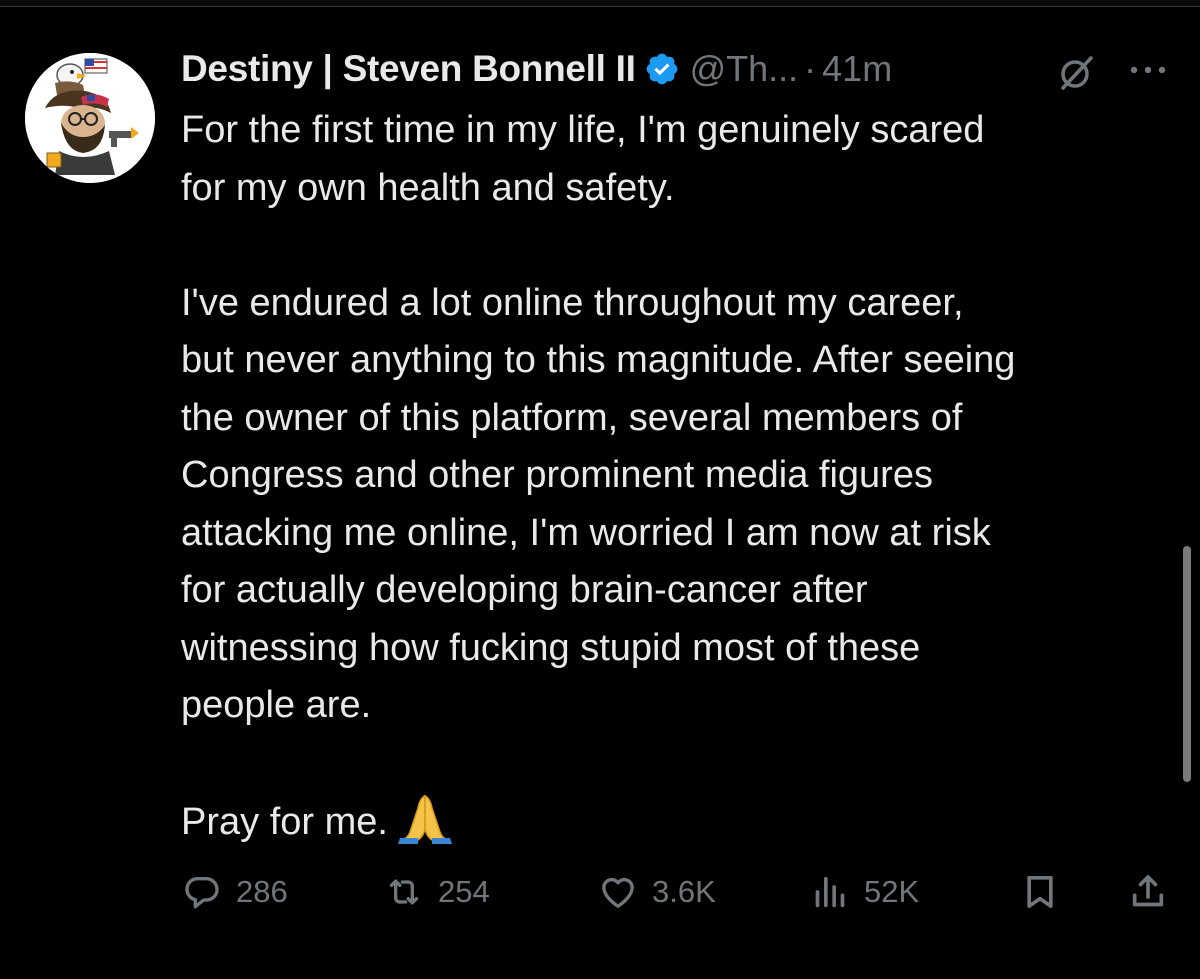  What do you see at coordinates (1077, 72) in the screenshot?
I see `grok-icon` at bounding box center [1077, 72].